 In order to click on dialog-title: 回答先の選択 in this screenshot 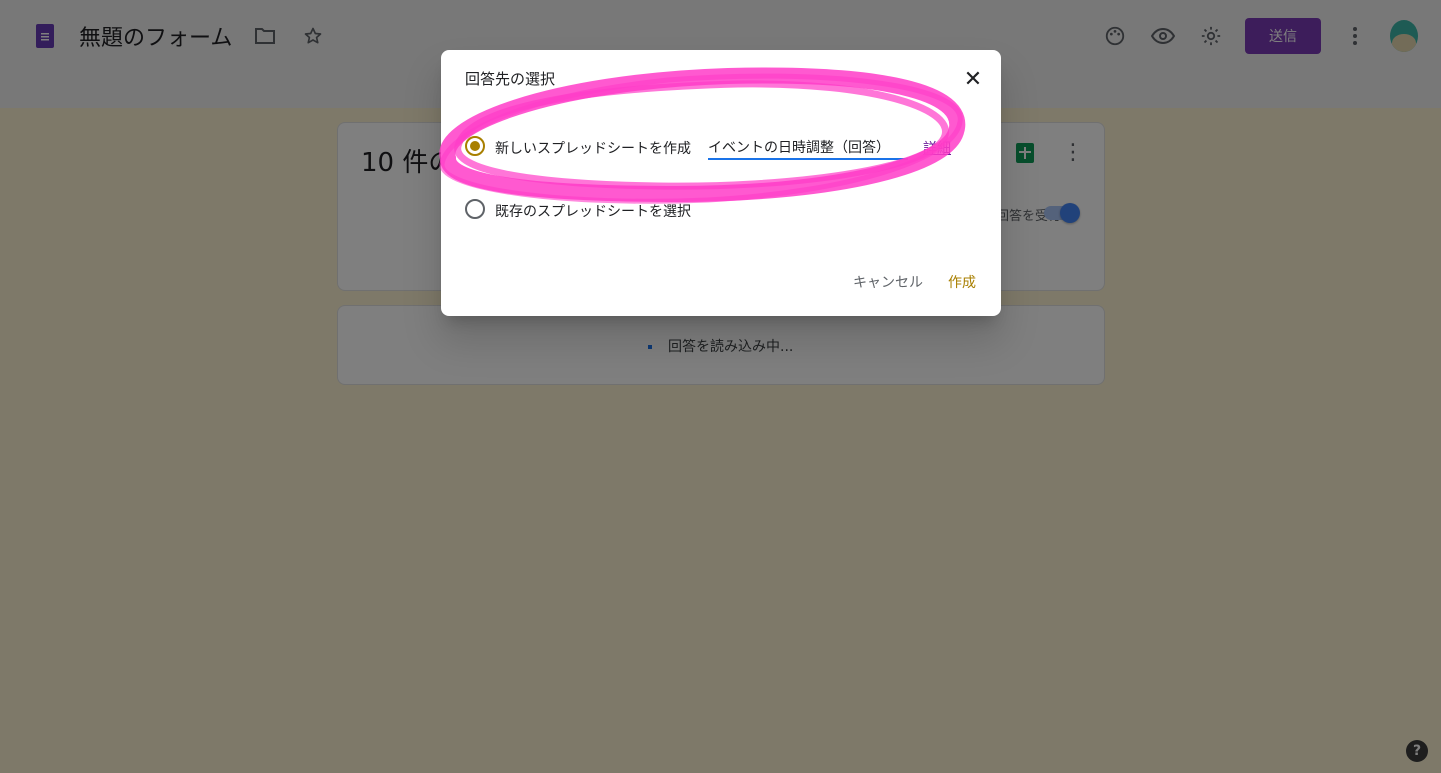, I will do `click(510, 79)`.